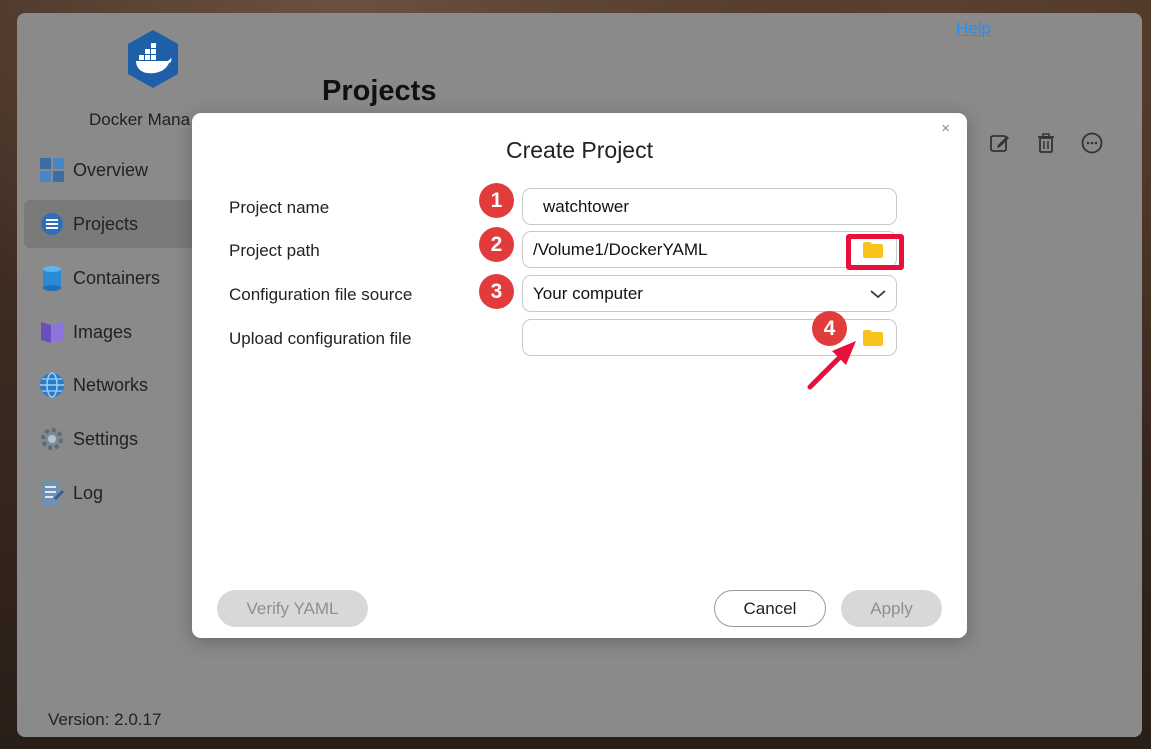  I want to click on sidebar-item-images: Images, so click(115, 332).